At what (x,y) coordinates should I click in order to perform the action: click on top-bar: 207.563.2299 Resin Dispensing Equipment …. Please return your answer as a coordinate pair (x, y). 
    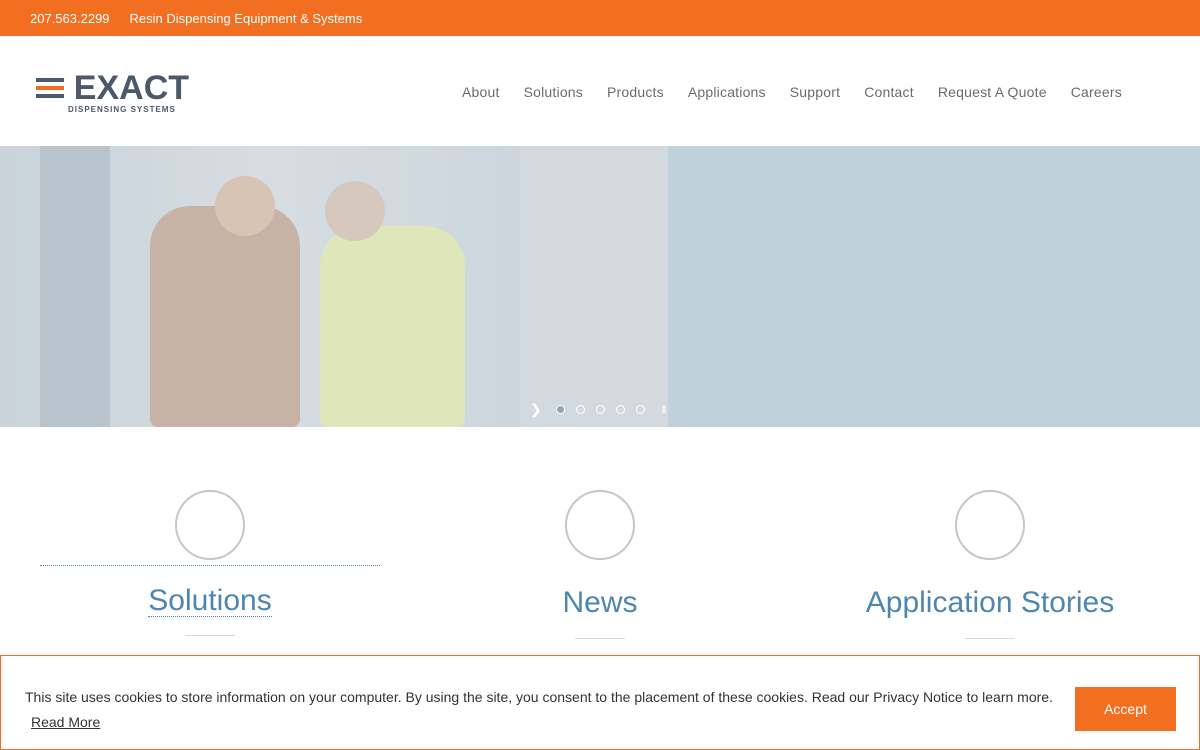
    Looking at the image, I should click on (600, 18).